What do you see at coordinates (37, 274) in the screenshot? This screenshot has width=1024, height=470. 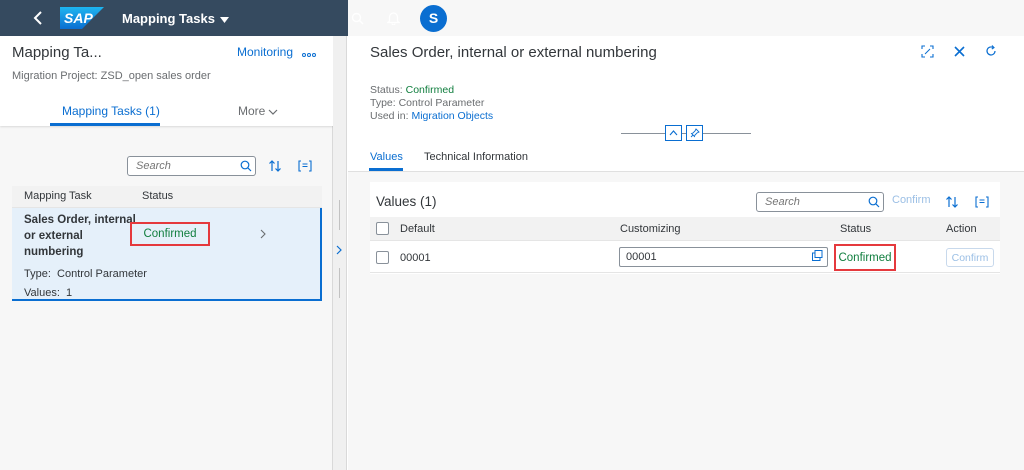 I see `task-type-label: Type:` at bounding box center [37, 274].